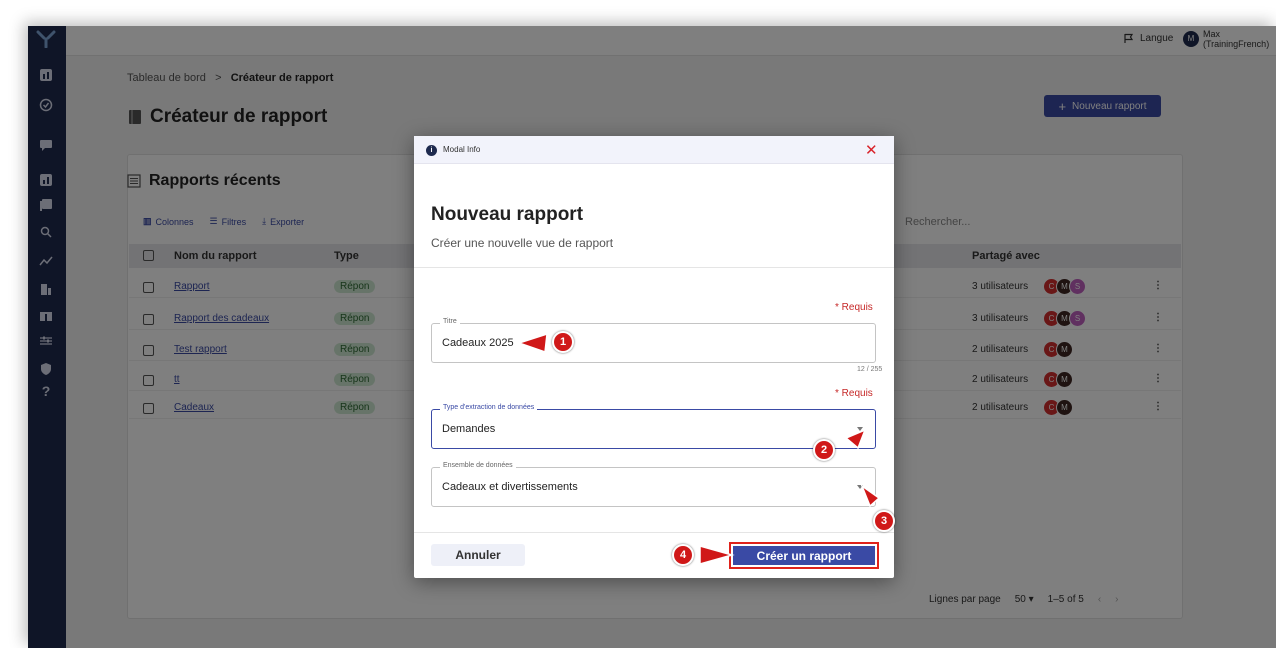  What do you see at coordinates (653, 426) in the screenshot?
I see `extraction-type-select: Type d'extraction de données Demandes` at bounding box center [653, 426].